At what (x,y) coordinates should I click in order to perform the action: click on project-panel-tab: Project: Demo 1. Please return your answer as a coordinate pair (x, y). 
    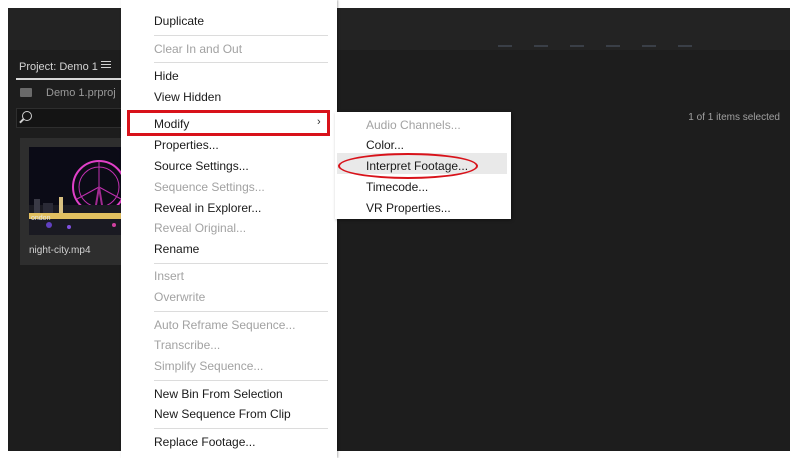
    Looking at the image, I should click on (58, 67).